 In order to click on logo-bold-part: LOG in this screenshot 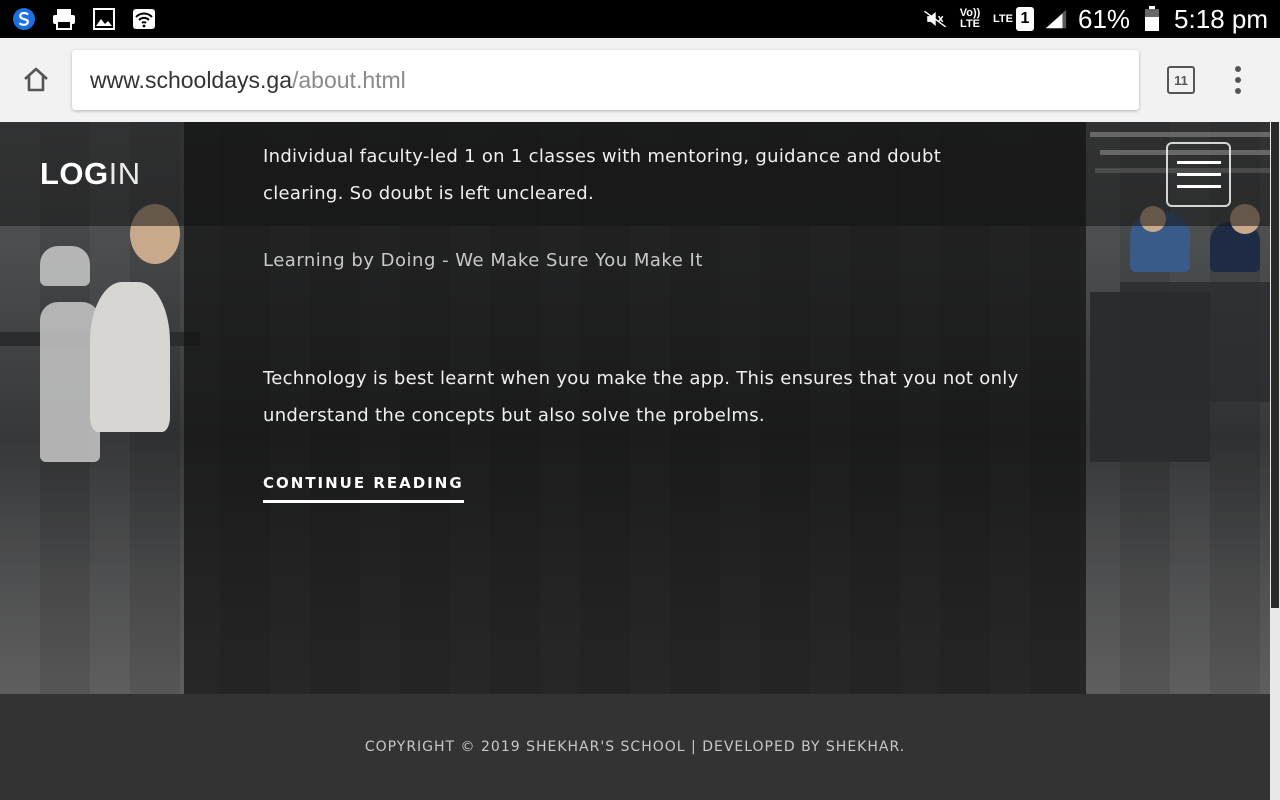, I will do `click(74, 173)`.